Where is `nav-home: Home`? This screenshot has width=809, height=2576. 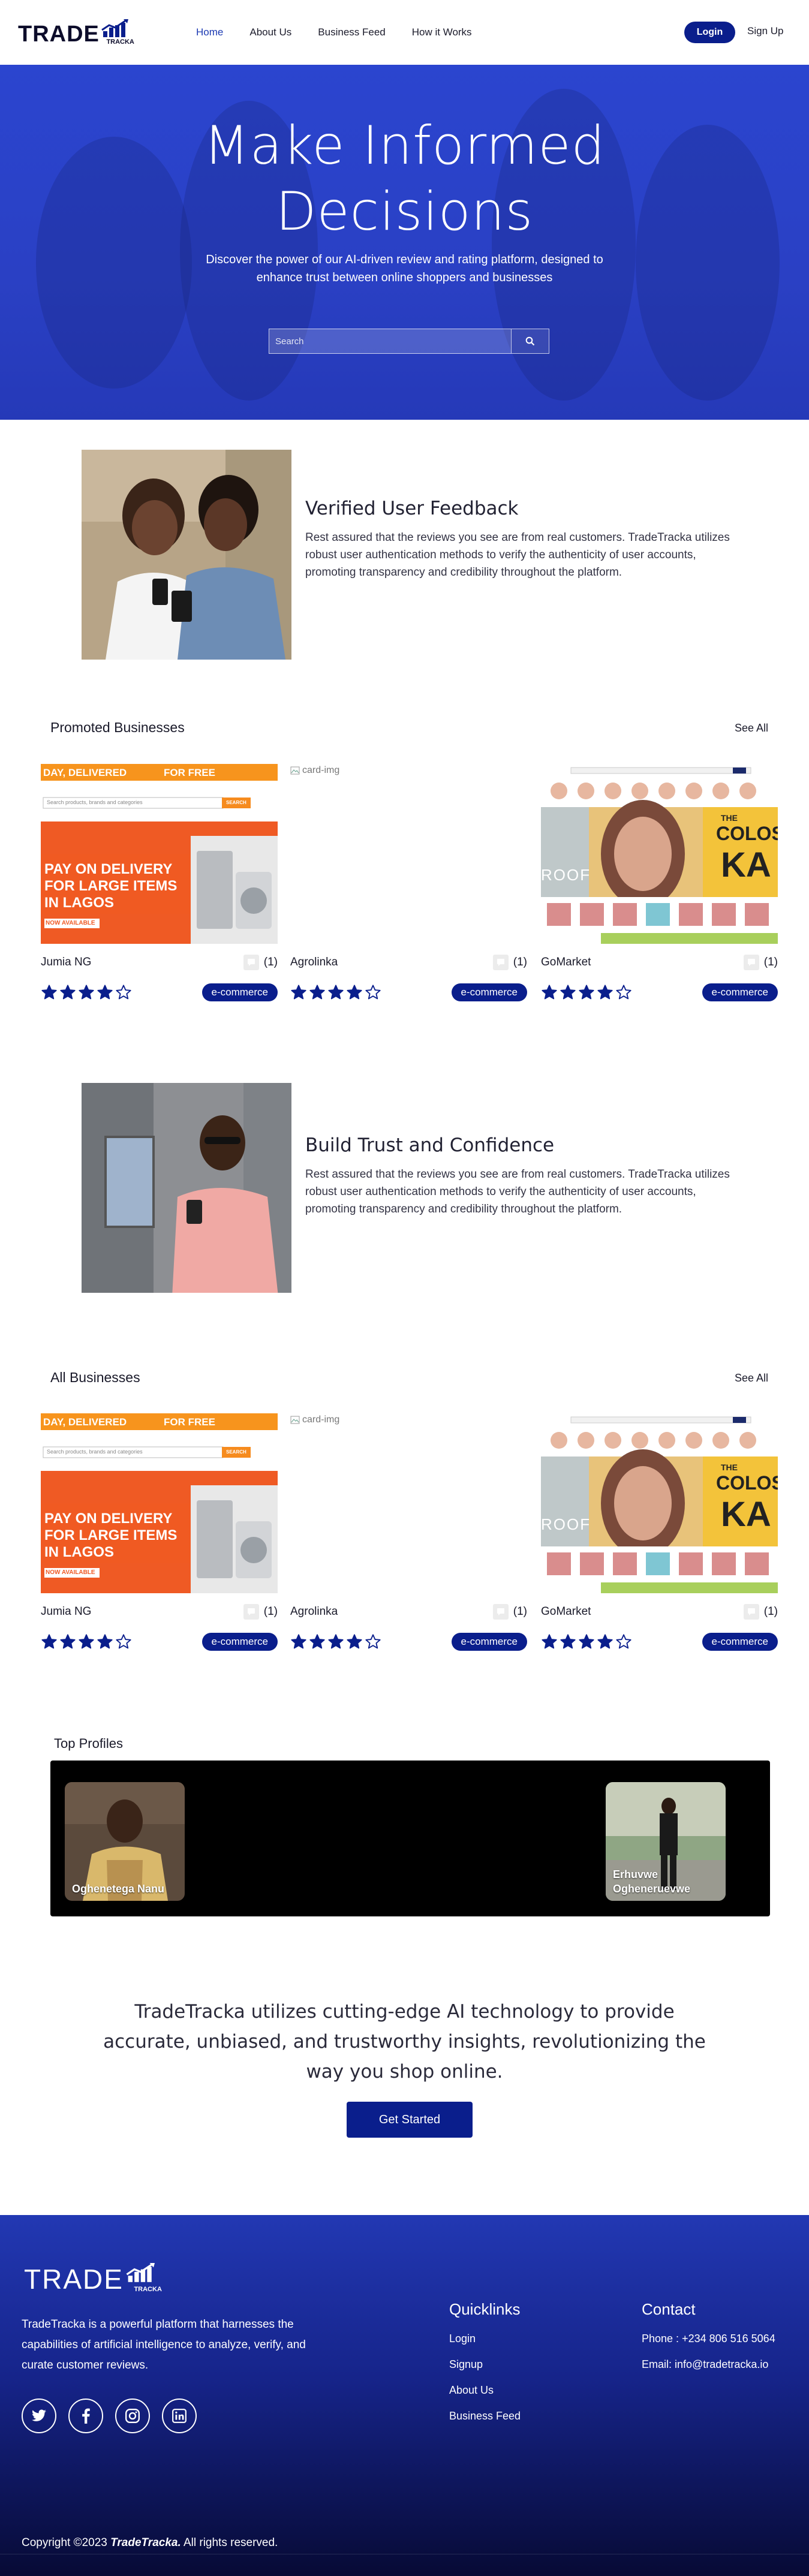 nav-home: Home is located at coordinates (209, 32).